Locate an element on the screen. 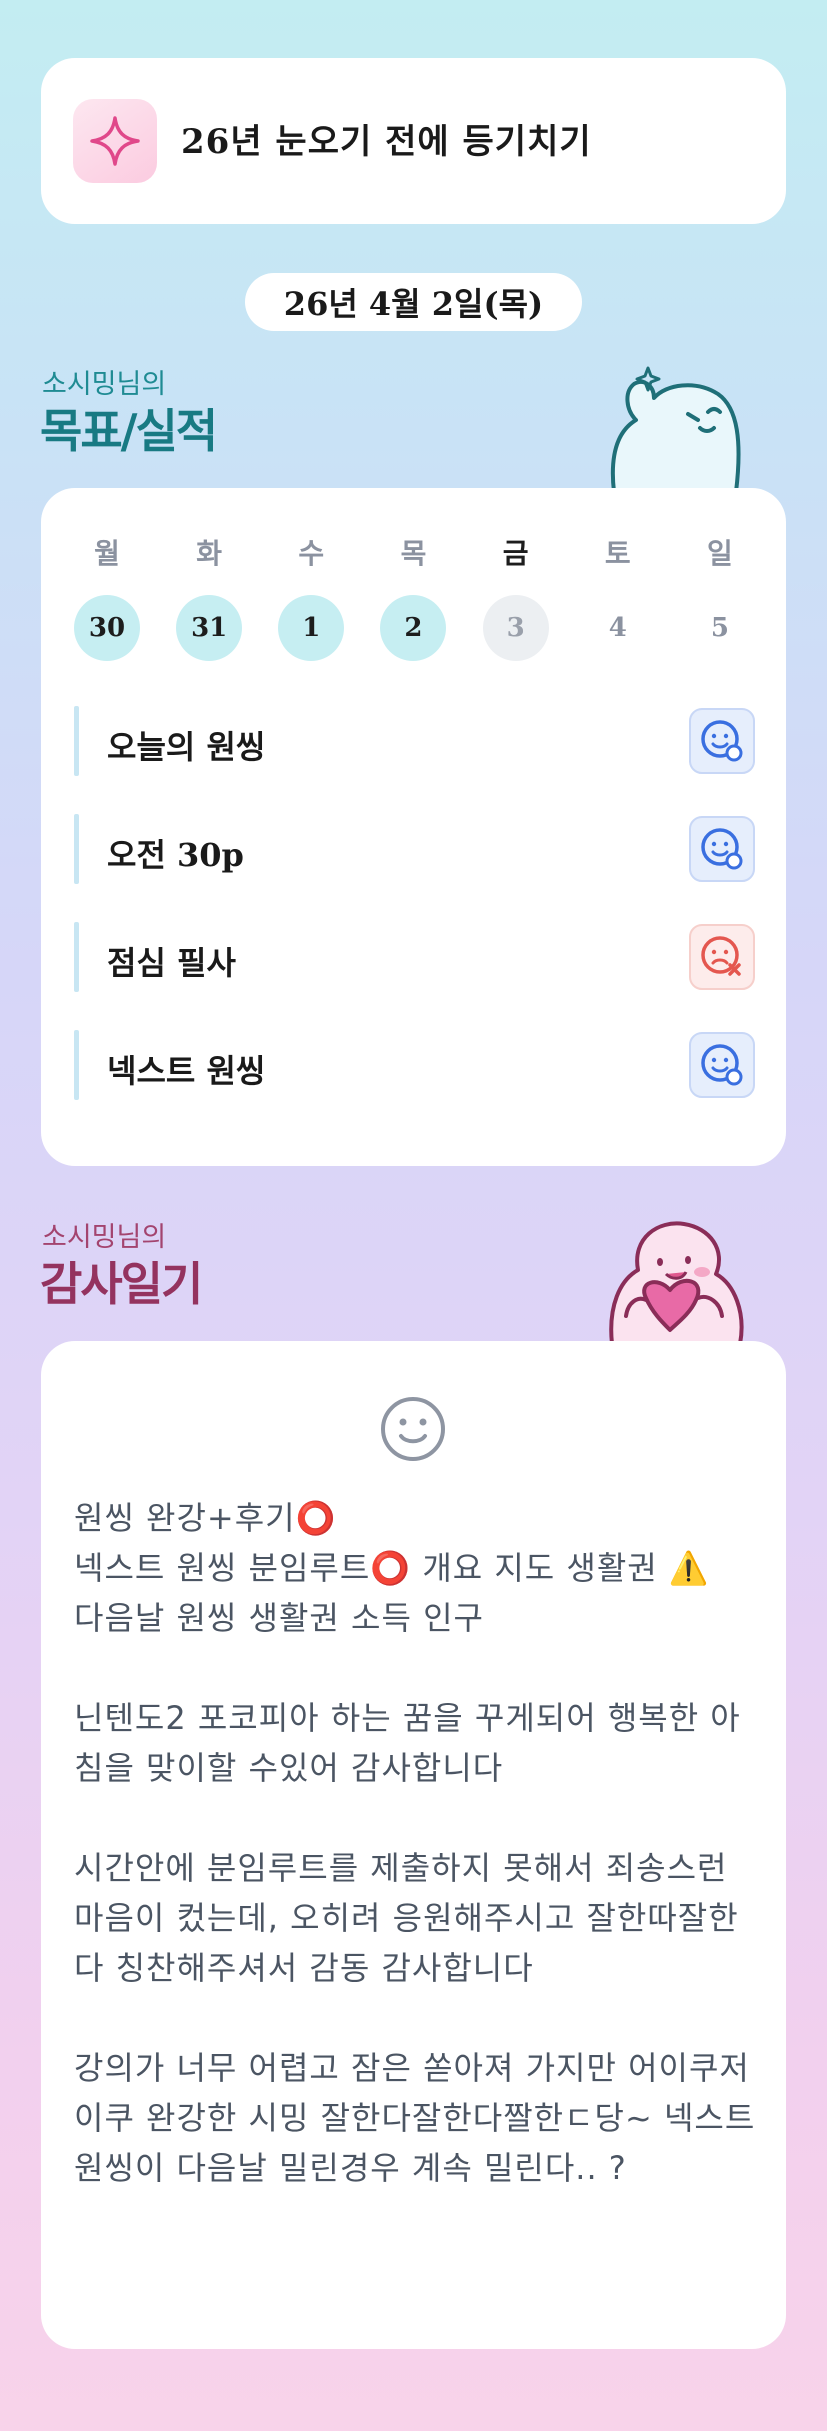 The width and height of the screenshot is (827, 2431). day-button-future: 4 is located at coordinates (618, 628).